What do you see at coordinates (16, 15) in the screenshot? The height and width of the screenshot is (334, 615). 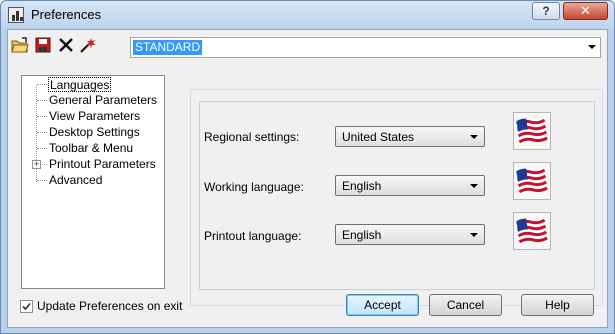 I see `app-icon` at bounding box center [16, 15].